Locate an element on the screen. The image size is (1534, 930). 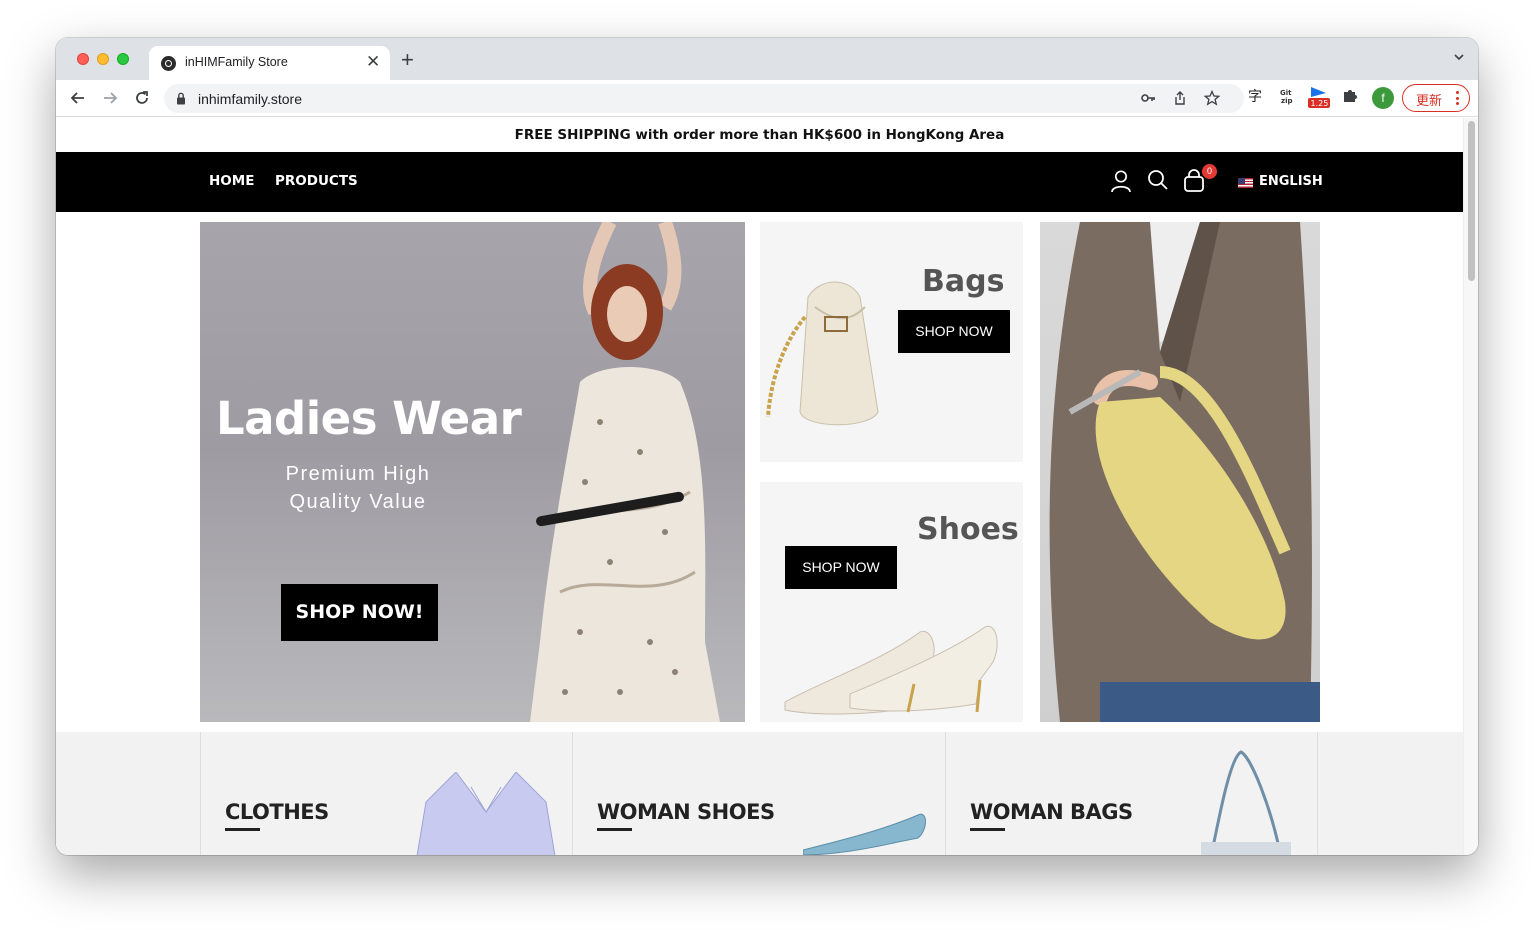
bags-shop-now-button: SHOP NOW is located at coordinates (954, 331).